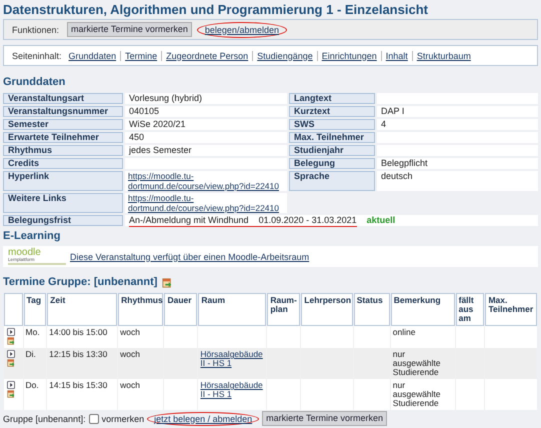  What do you see at coordinates (332, 181) in the screenshot?
I see `field-label: Sprache` at bounding box center [332, 181].